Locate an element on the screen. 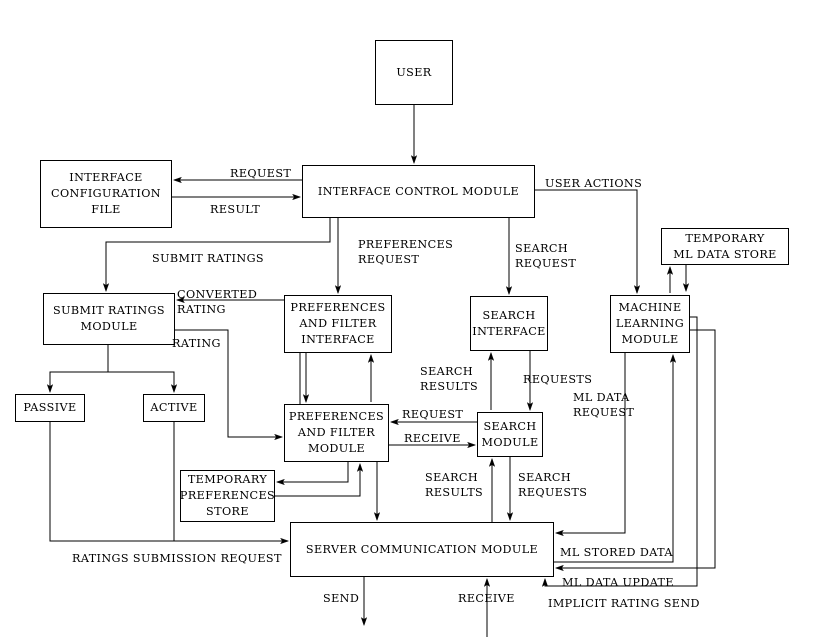 The width and height of the screenshot is (830, 643). edge-label-rating: RATING is located at coordinates (196, 343).